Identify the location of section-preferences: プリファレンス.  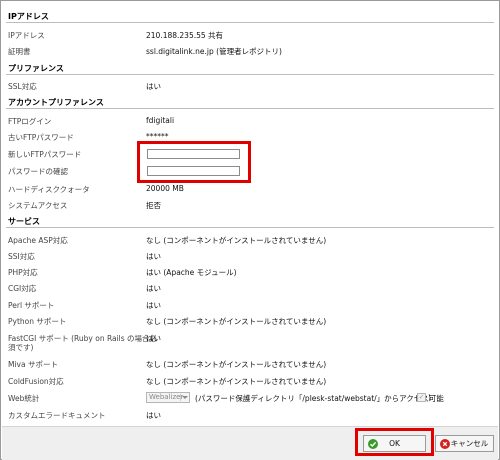
(36, 68).